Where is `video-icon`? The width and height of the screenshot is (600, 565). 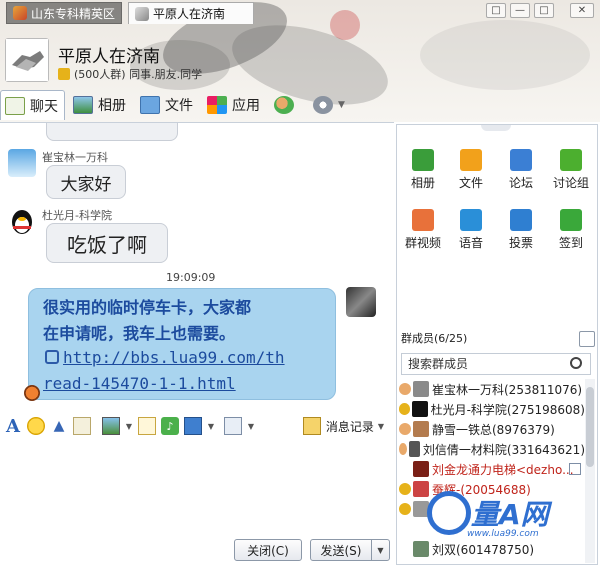 video-icon is located at coordinates (423, 220).